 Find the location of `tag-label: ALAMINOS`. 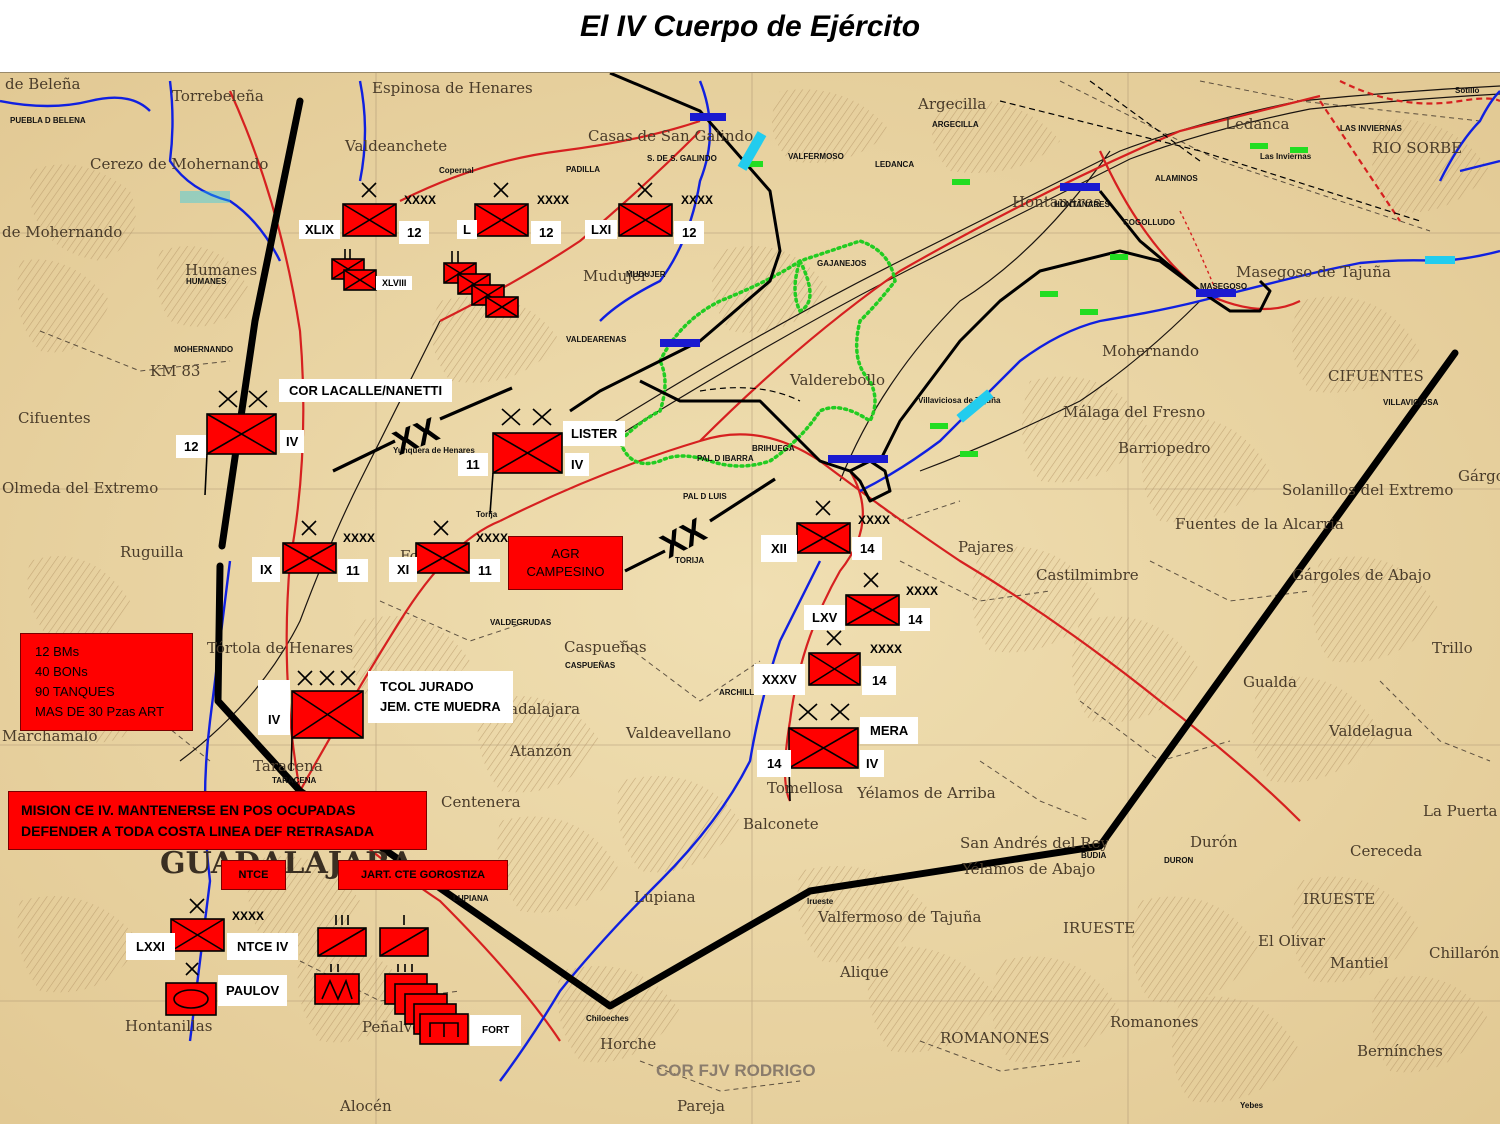

tag-label: ALAMINOS is located at coordinates (1176, 178).